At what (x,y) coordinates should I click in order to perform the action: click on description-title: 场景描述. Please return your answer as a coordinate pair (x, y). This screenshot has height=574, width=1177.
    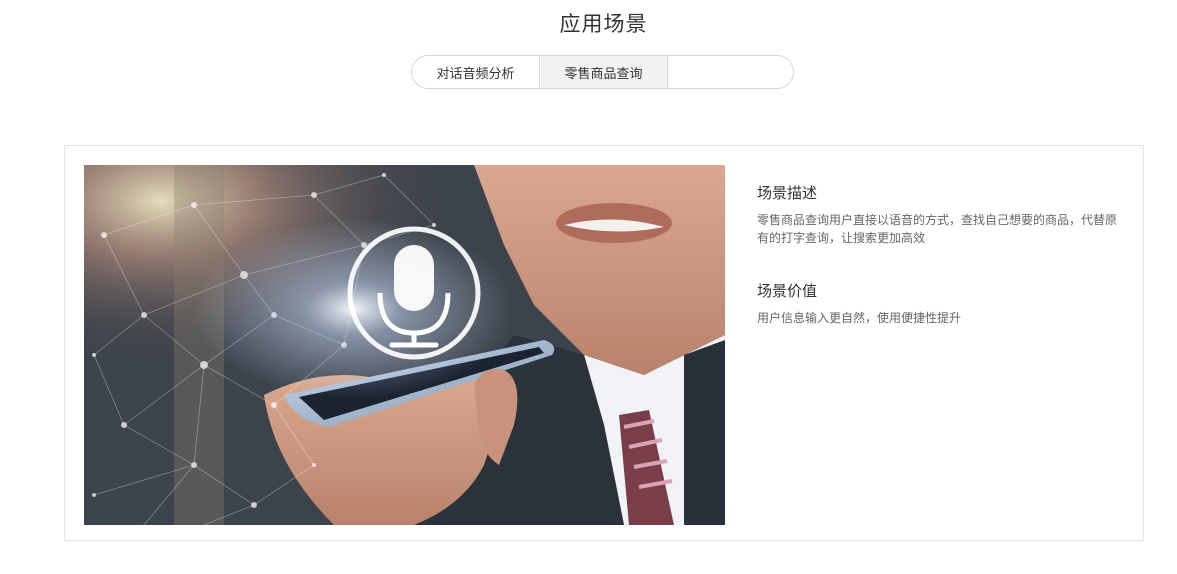
    Looking at the image, I should click on (787, 193).